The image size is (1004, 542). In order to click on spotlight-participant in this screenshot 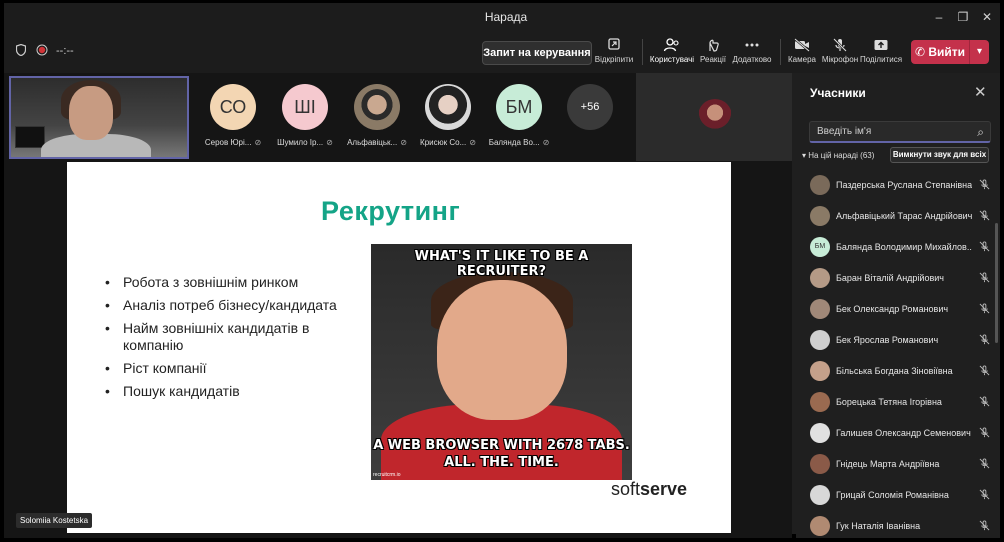, I will do `click(714, 117)`.